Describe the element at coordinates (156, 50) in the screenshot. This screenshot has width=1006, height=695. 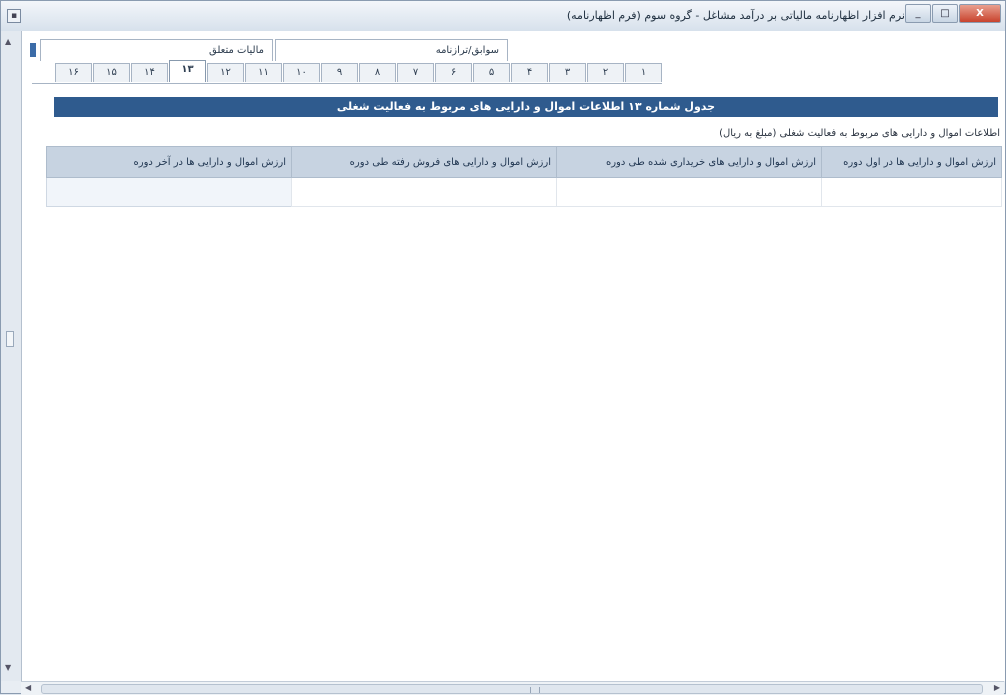
I see `tab-tax-due: مالیات متعلق` at that location.